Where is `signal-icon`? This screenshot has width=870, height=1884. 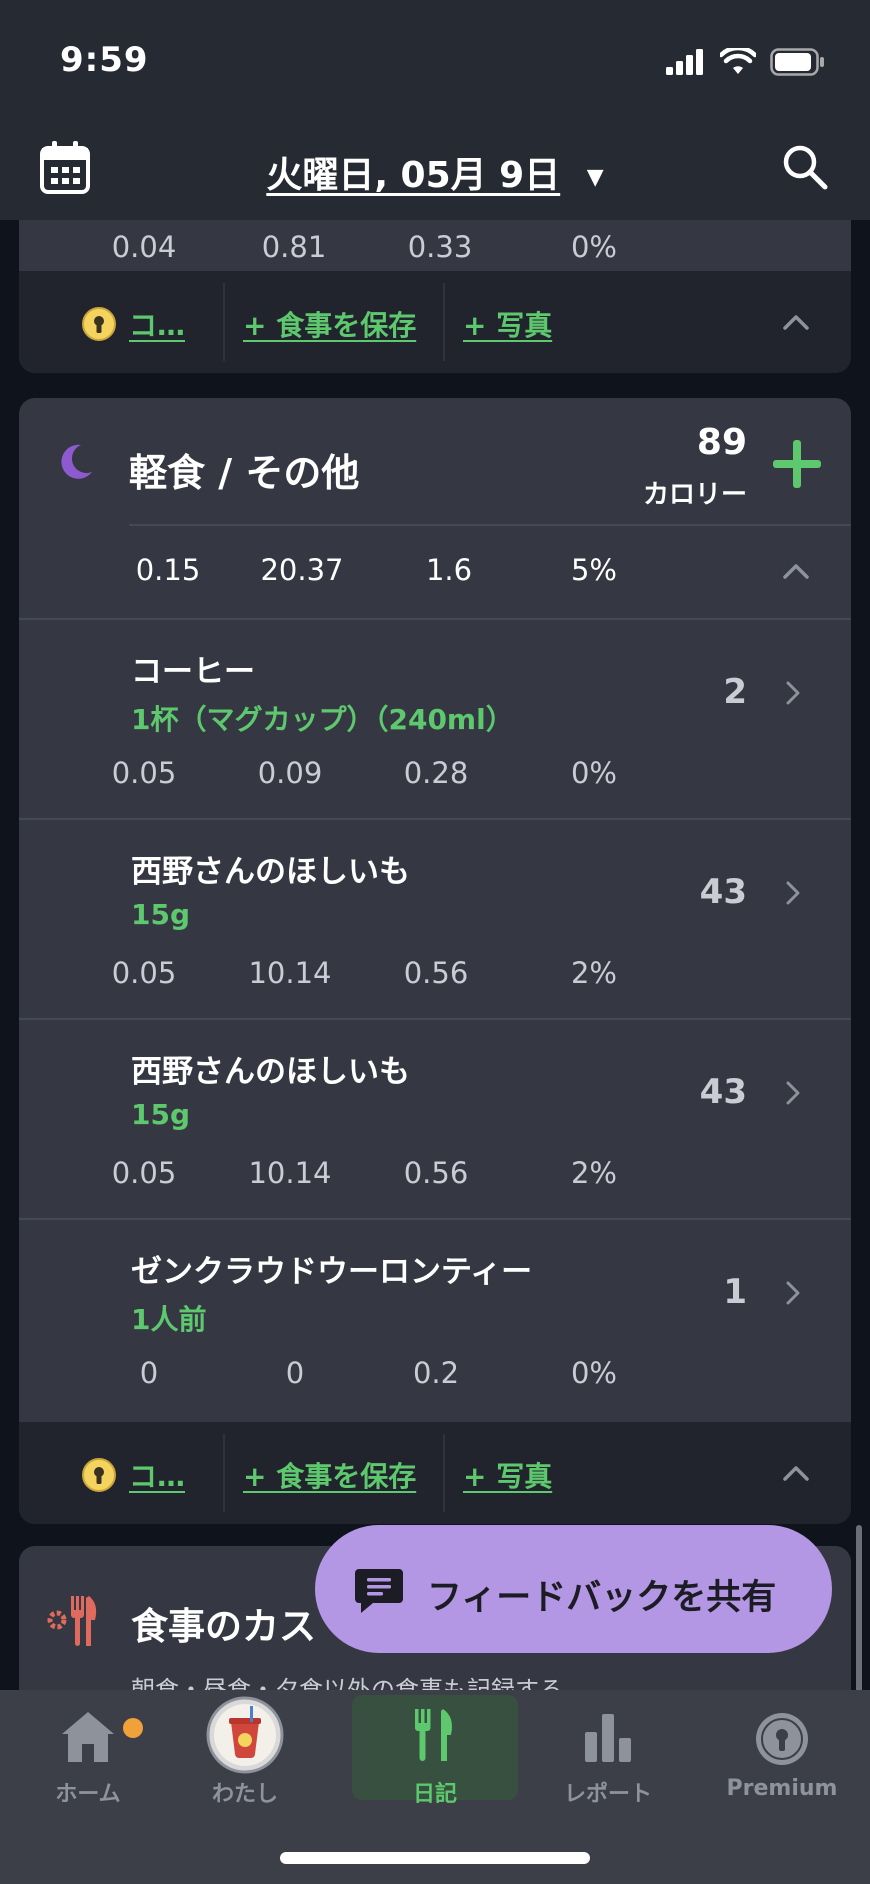
signal-icon is located at coordinates (684, 62).